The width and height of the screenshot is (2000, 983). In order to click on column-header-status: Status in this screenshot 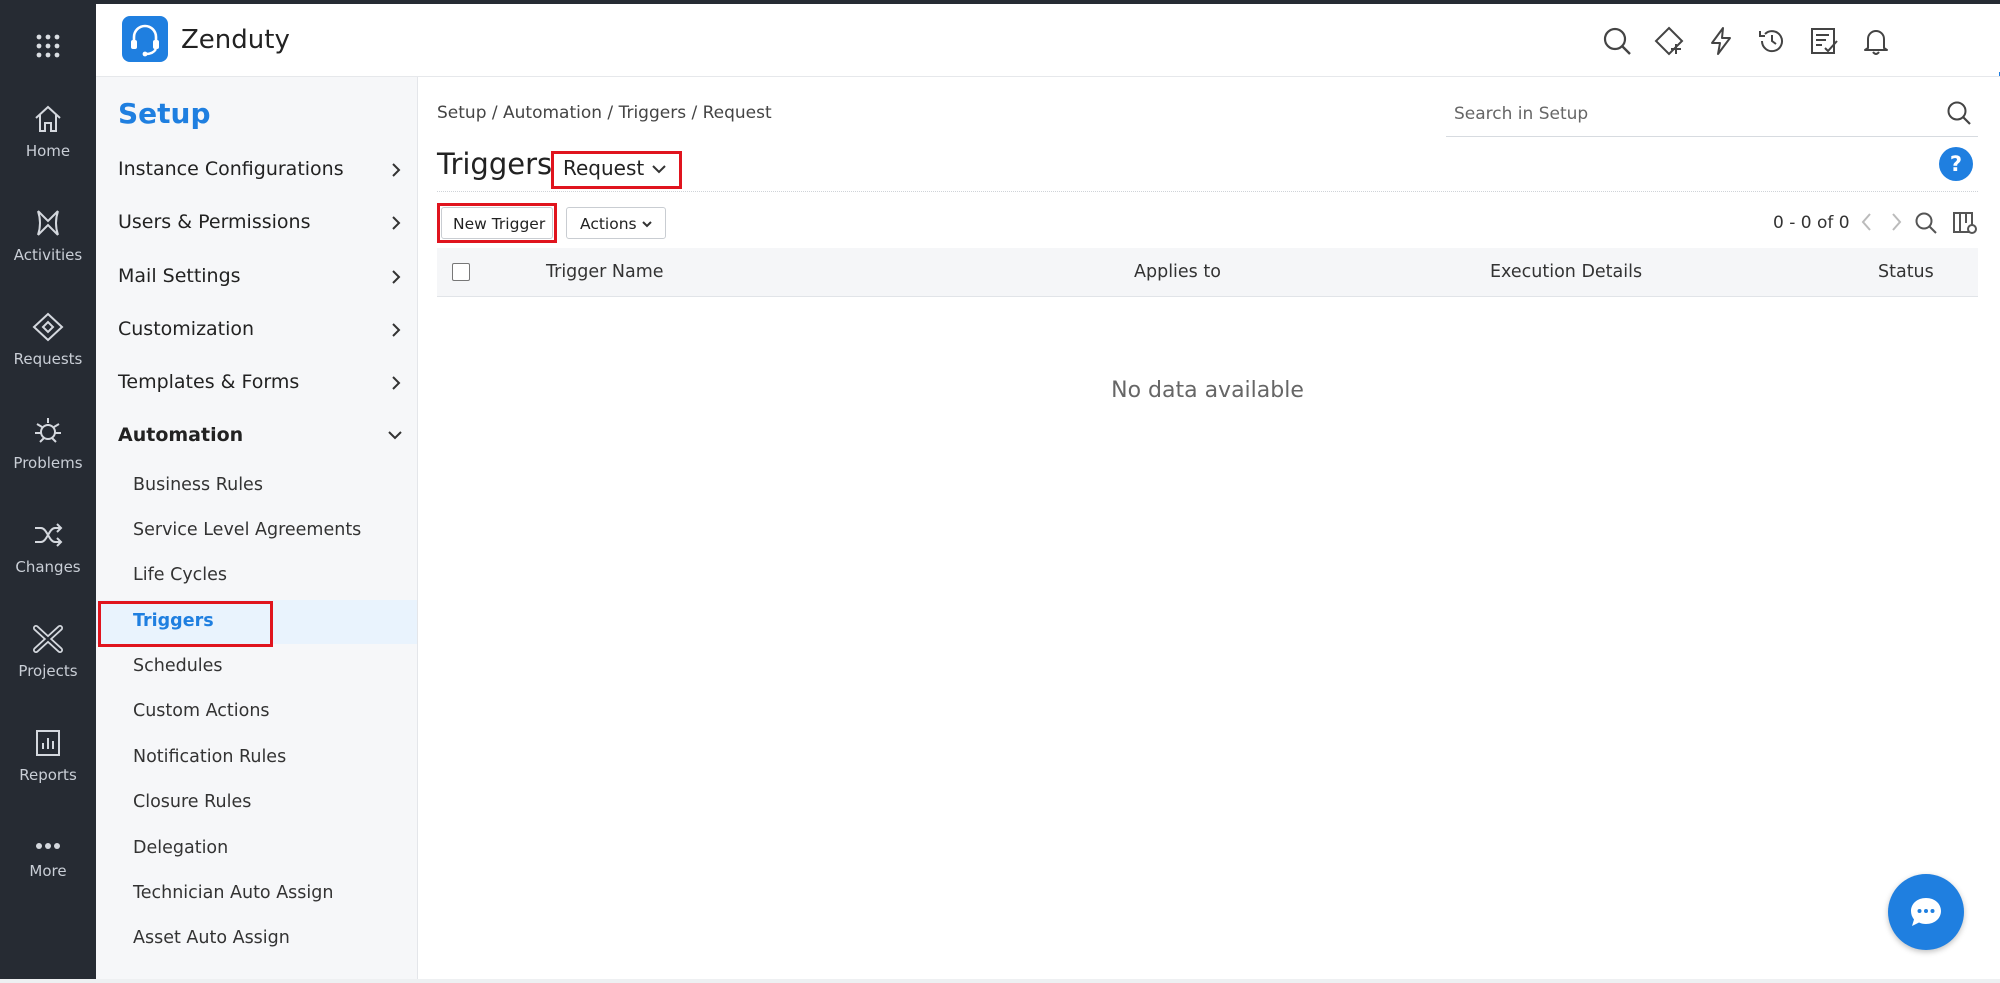, I will do `click(1906, 272)`.